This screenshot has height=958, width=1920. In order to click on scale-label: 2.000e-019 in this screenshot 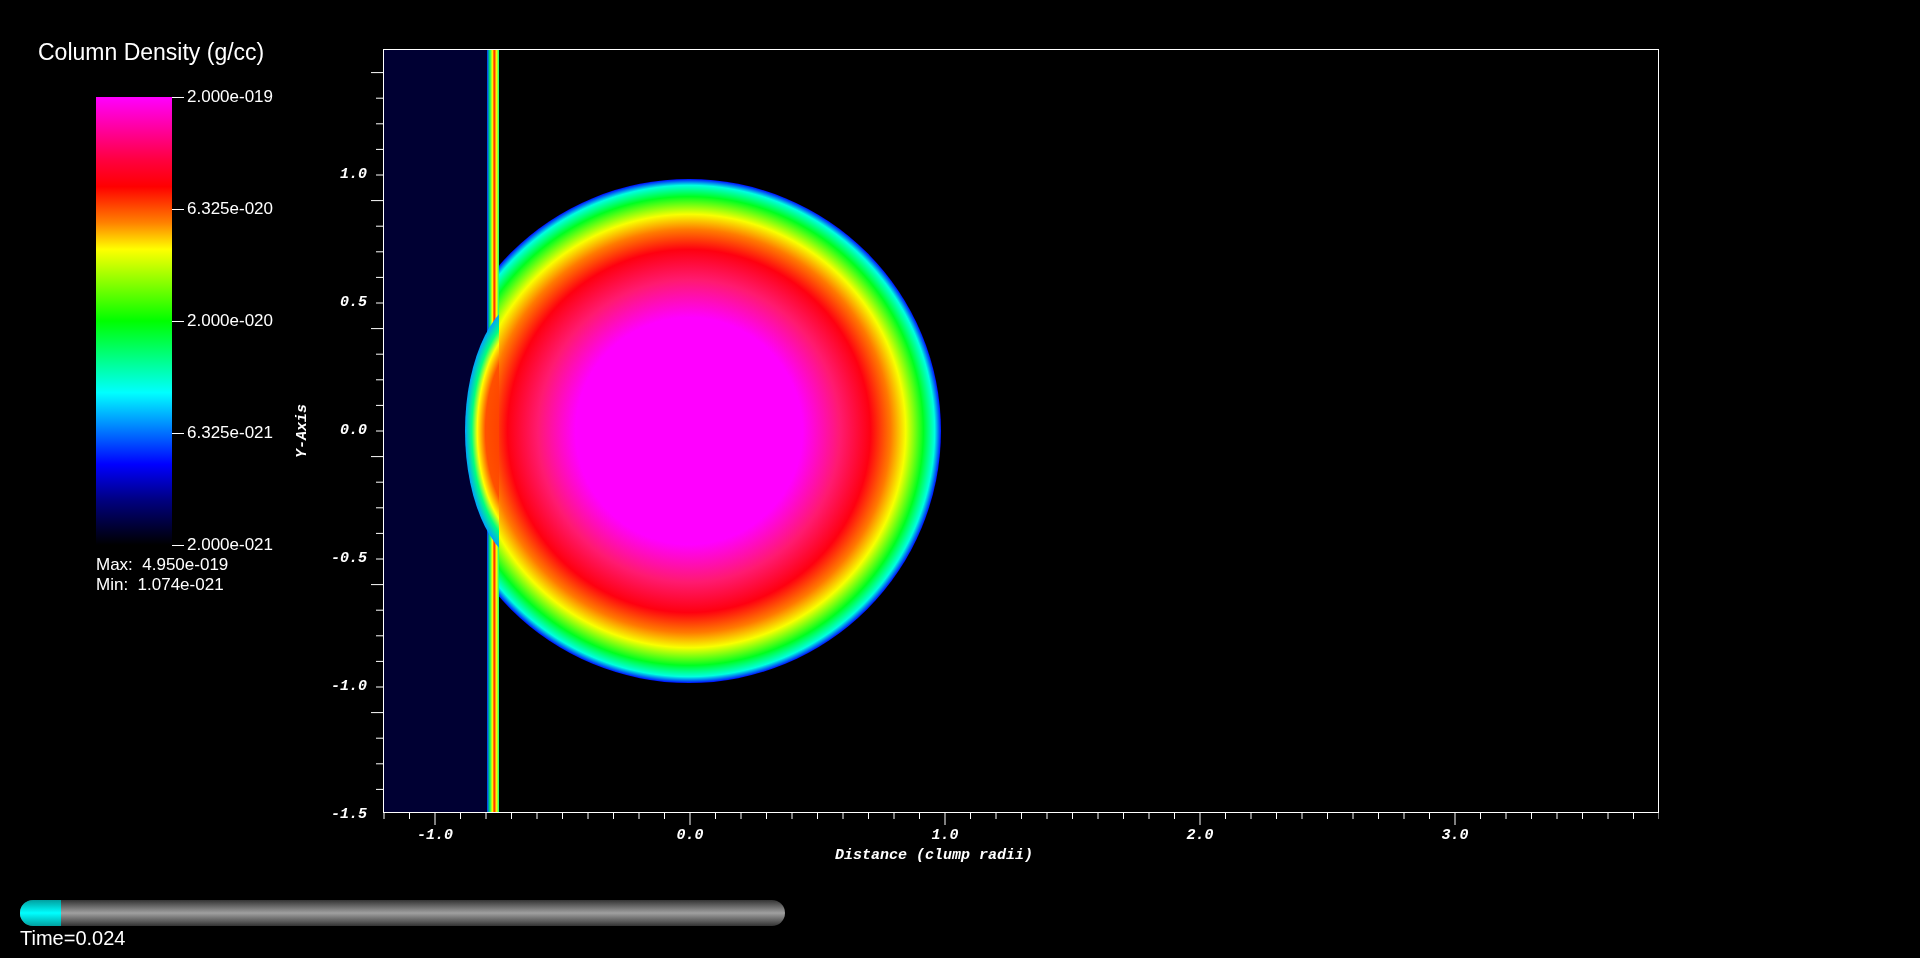, I will do `click(230, 97)`.